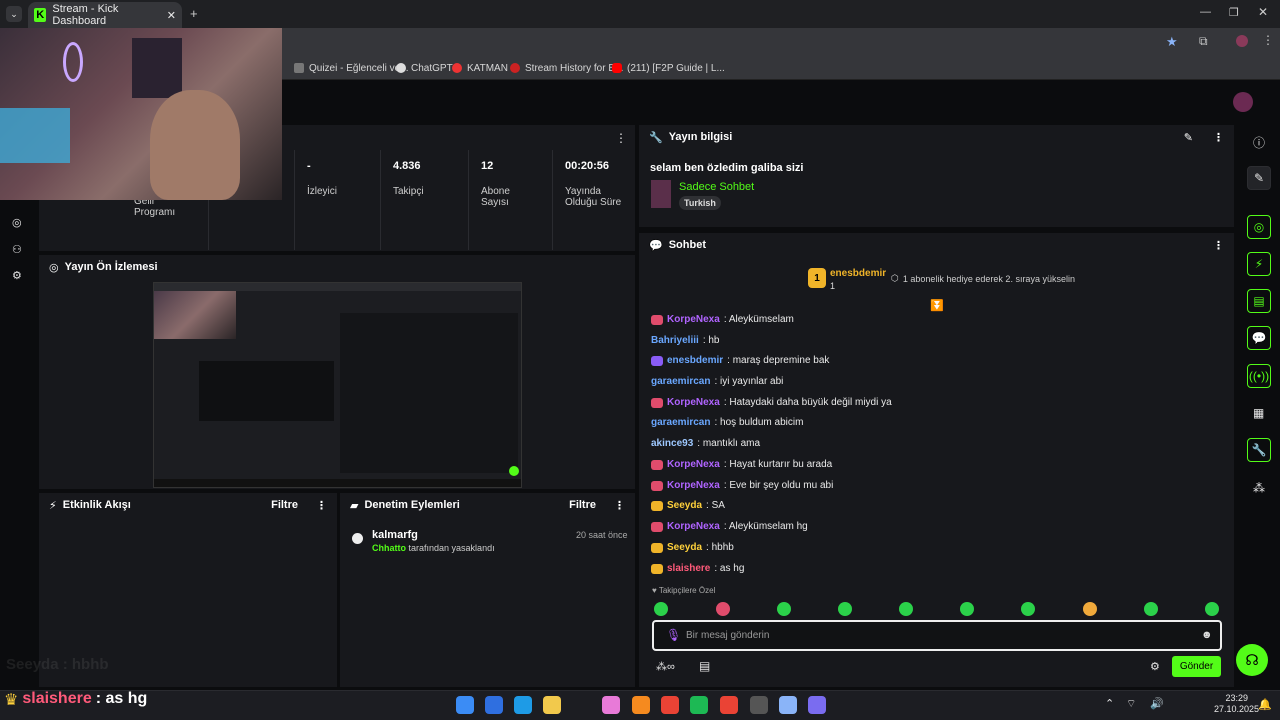  I want to click on chat-message: slaishere: as hg, so click(697, 568).